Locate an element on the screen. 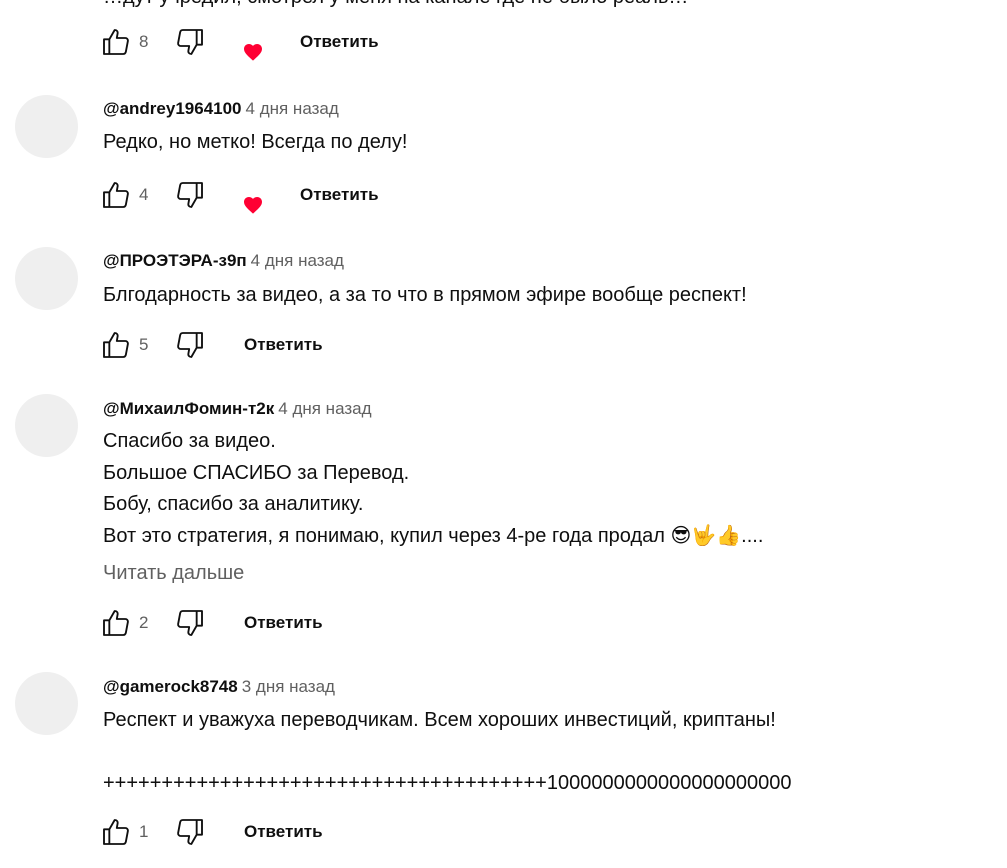  comment-header: @andrey1964100 4 дня назад is located at coordinates (221, 109).